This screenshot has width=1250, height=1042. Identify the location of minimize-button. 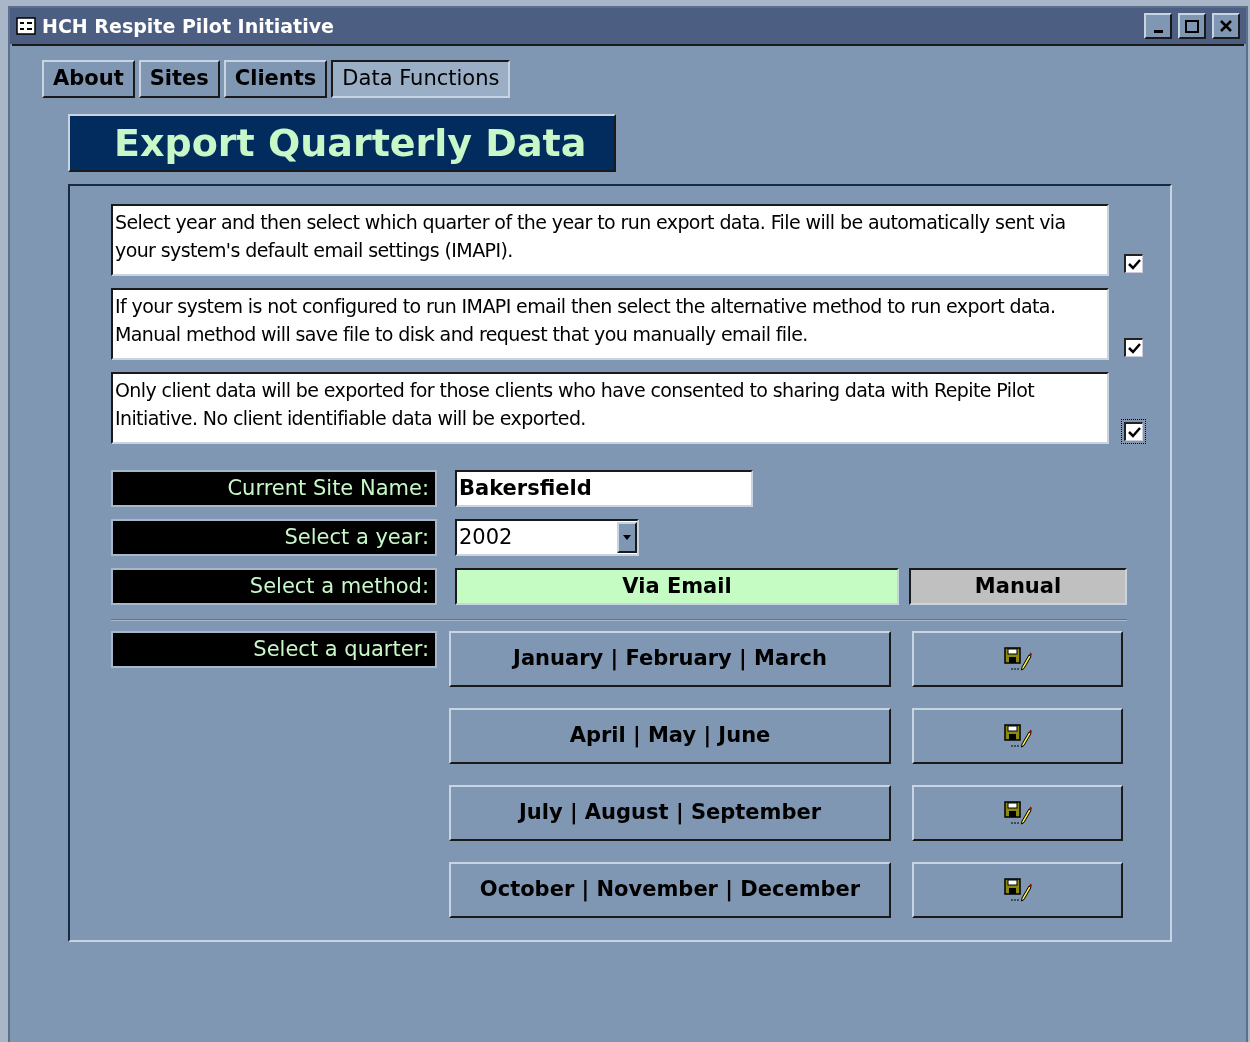
(1158, 26).